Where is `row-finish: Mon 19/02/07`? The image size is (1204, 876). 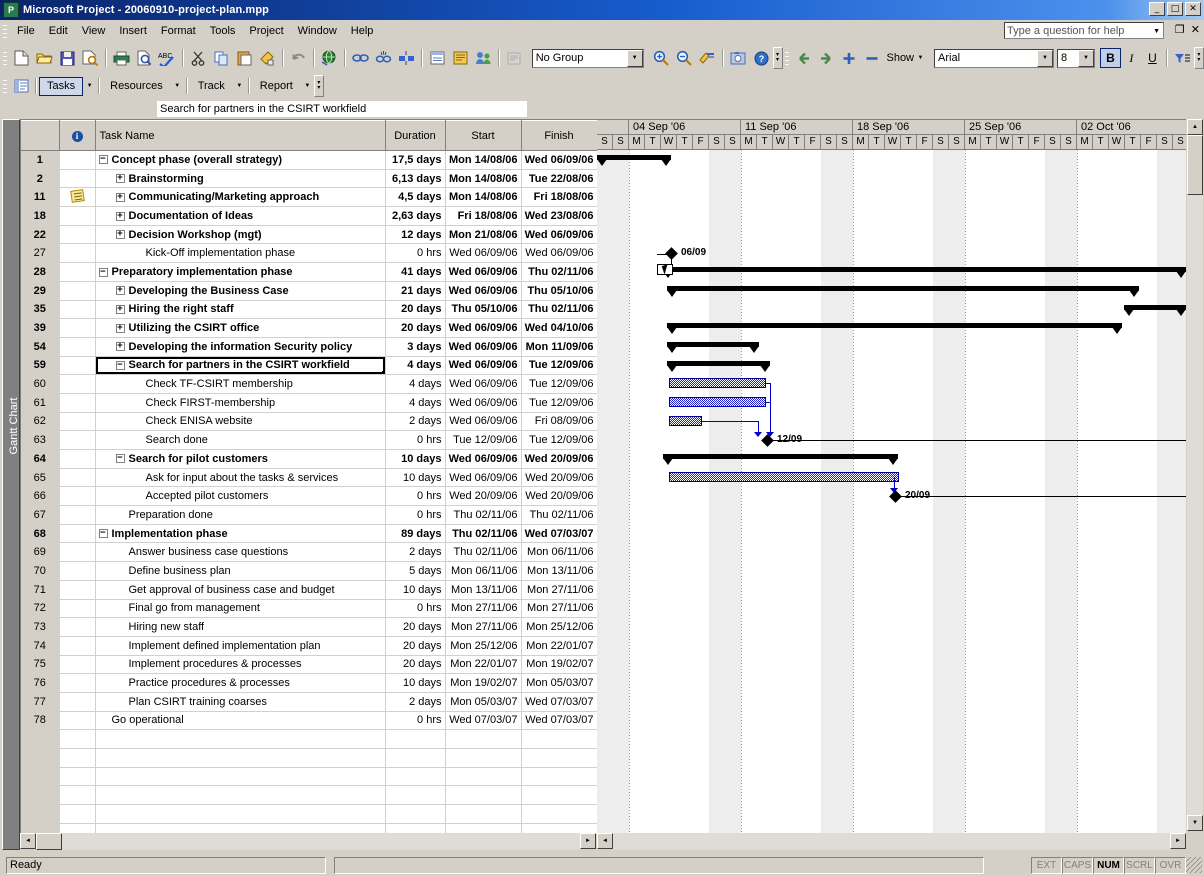
row-finish: Mon 19/02/07 is located at coordinates (559, 665).